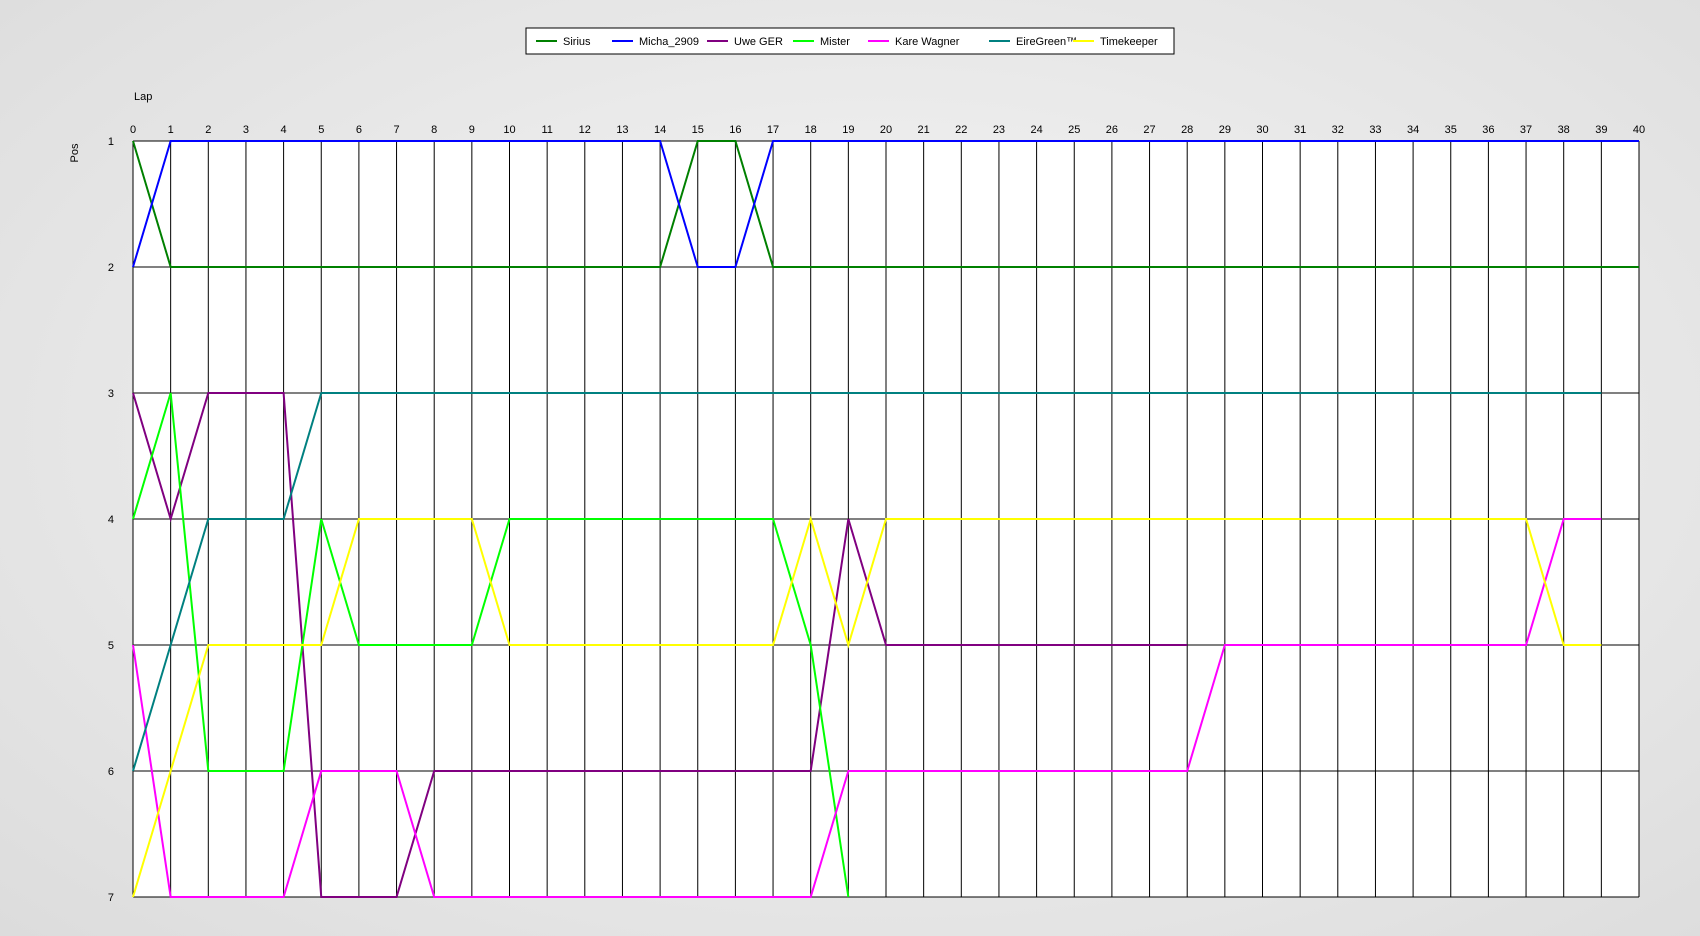 This screenshot has width=1700, height=936. What do you see at coordinates (1564, 130) in the screenshot?
I see `x-tick-label: 38` at bounding box center [1564, 130].